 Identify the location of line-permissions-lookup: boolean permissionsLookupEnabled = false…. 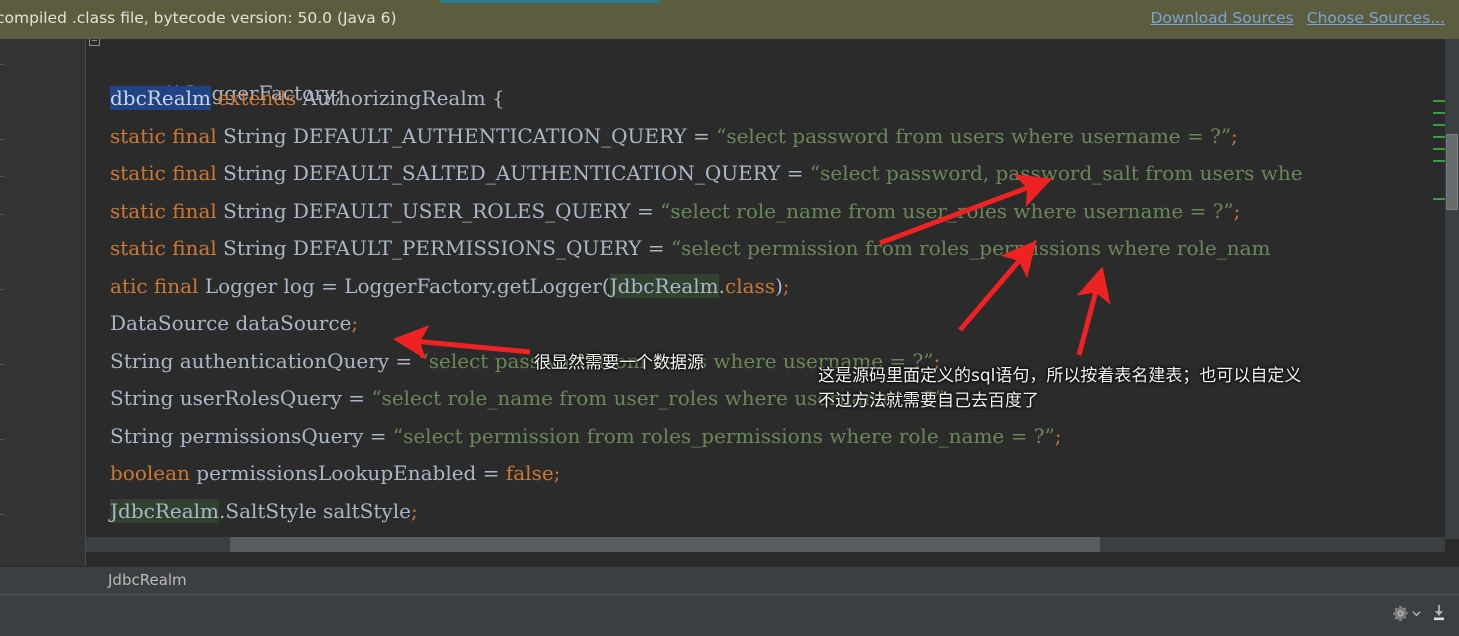
(694, 474).